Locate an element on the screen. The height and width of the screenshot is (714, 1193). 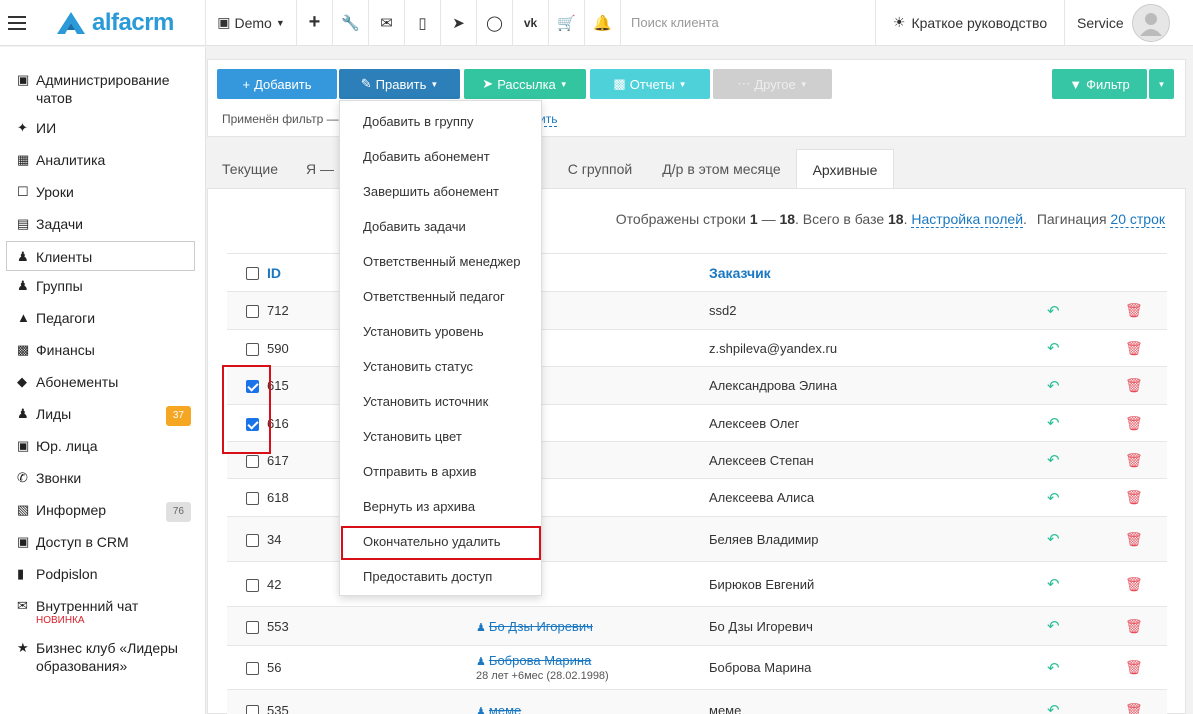
demo-selector: ▣ Demo ▼ is located at coordinates (251, 22).